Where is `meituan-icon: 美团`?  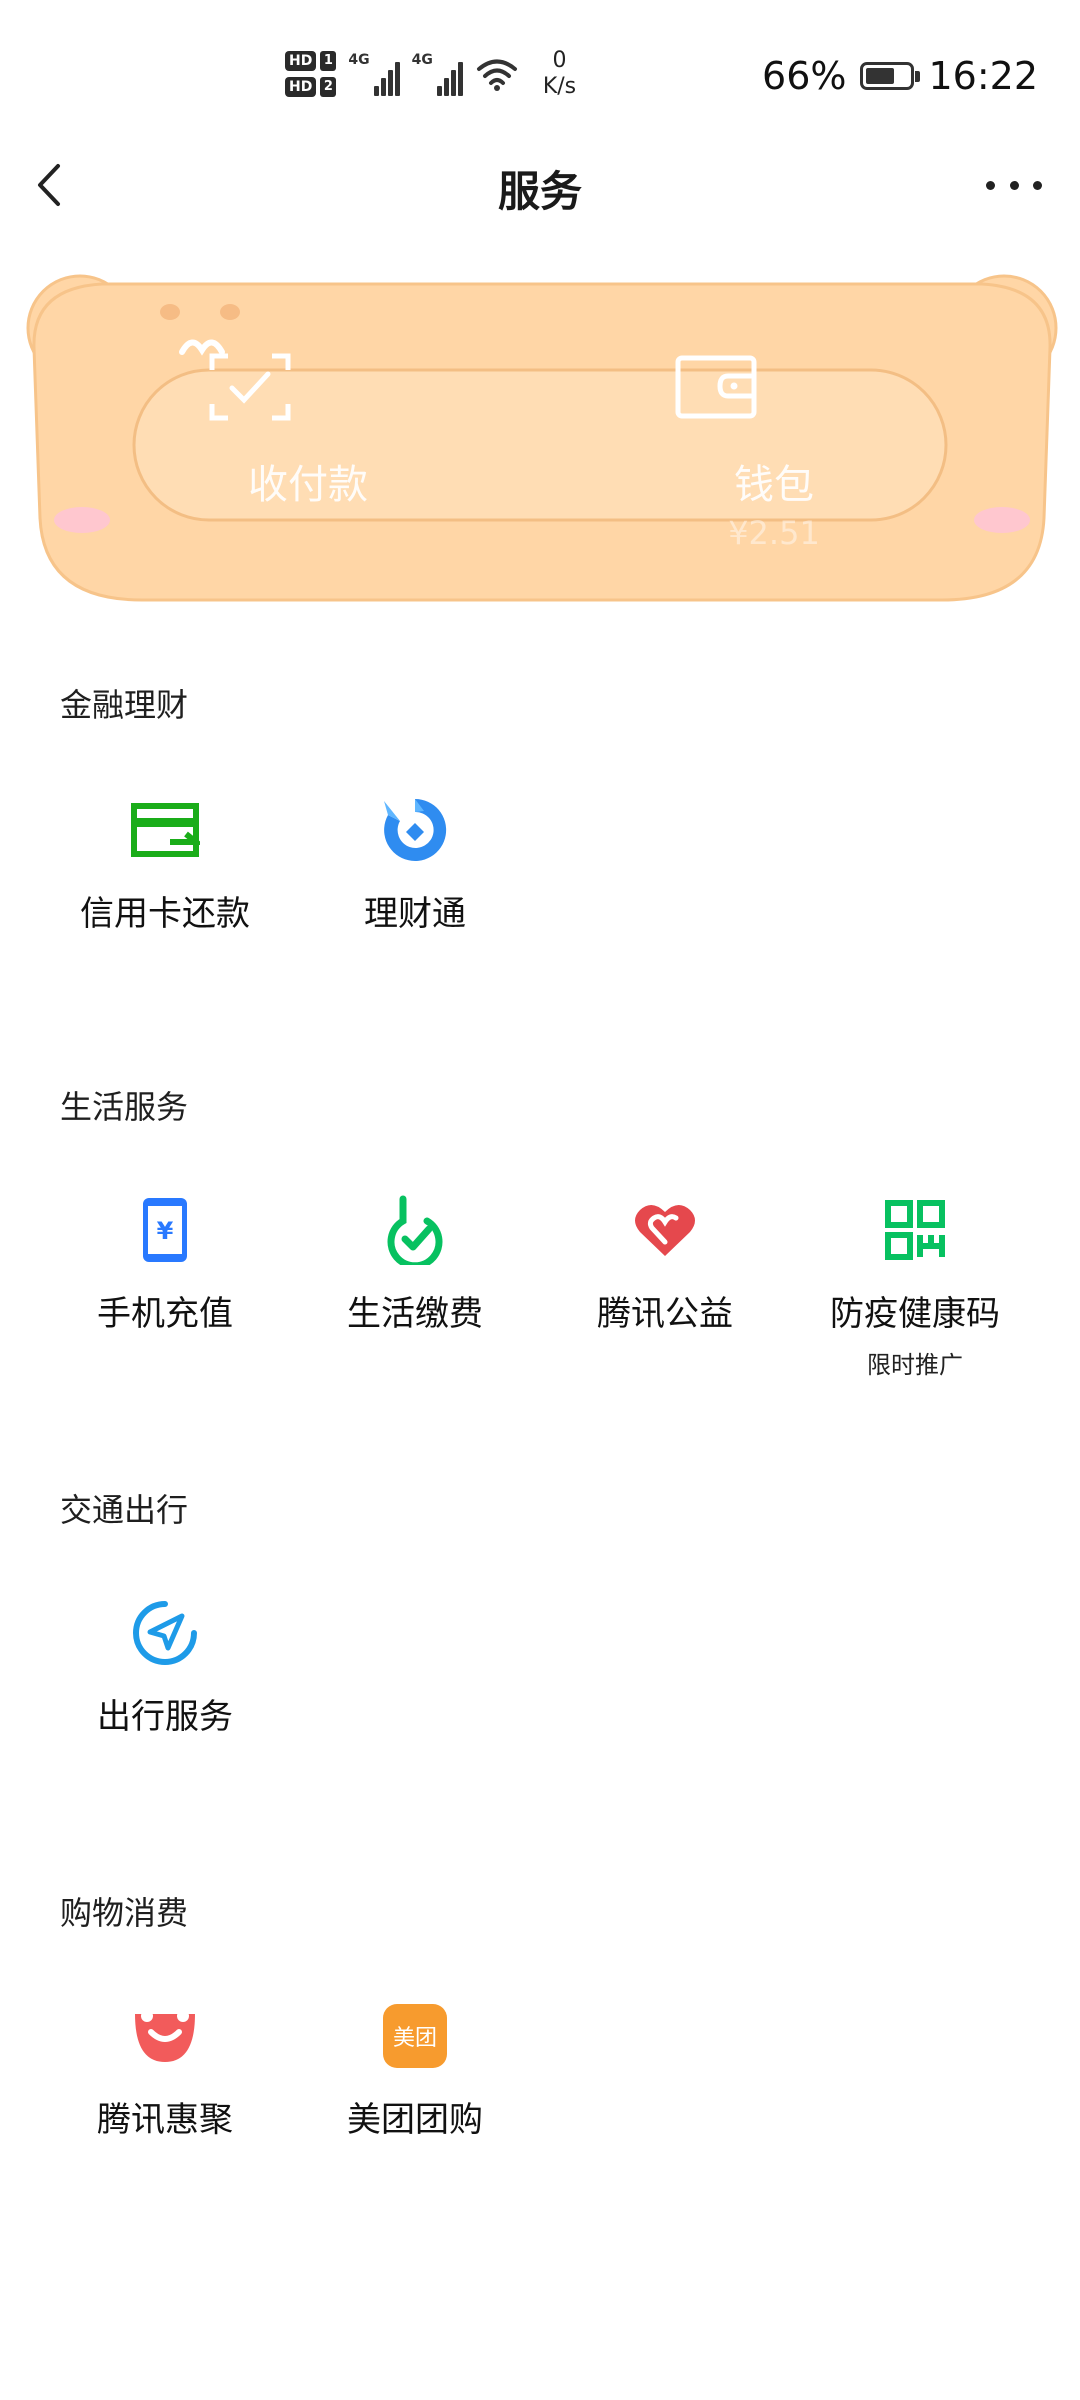
meituan-icon: 美团 is located at coordinates (415, 2036).